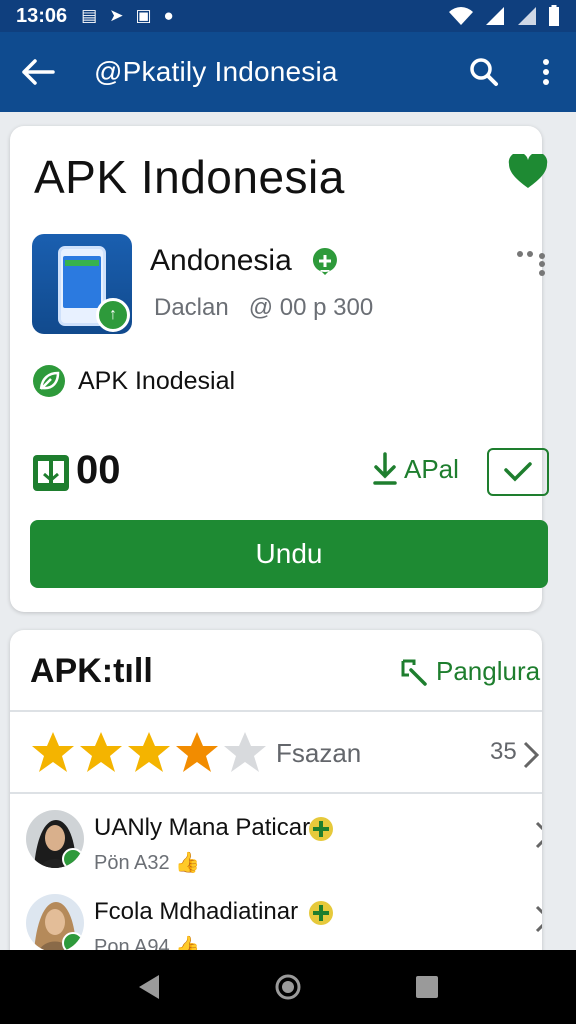 The height and width of the screenshot is (1024, 576). I want to click on favorite-button, so click(530, 175).